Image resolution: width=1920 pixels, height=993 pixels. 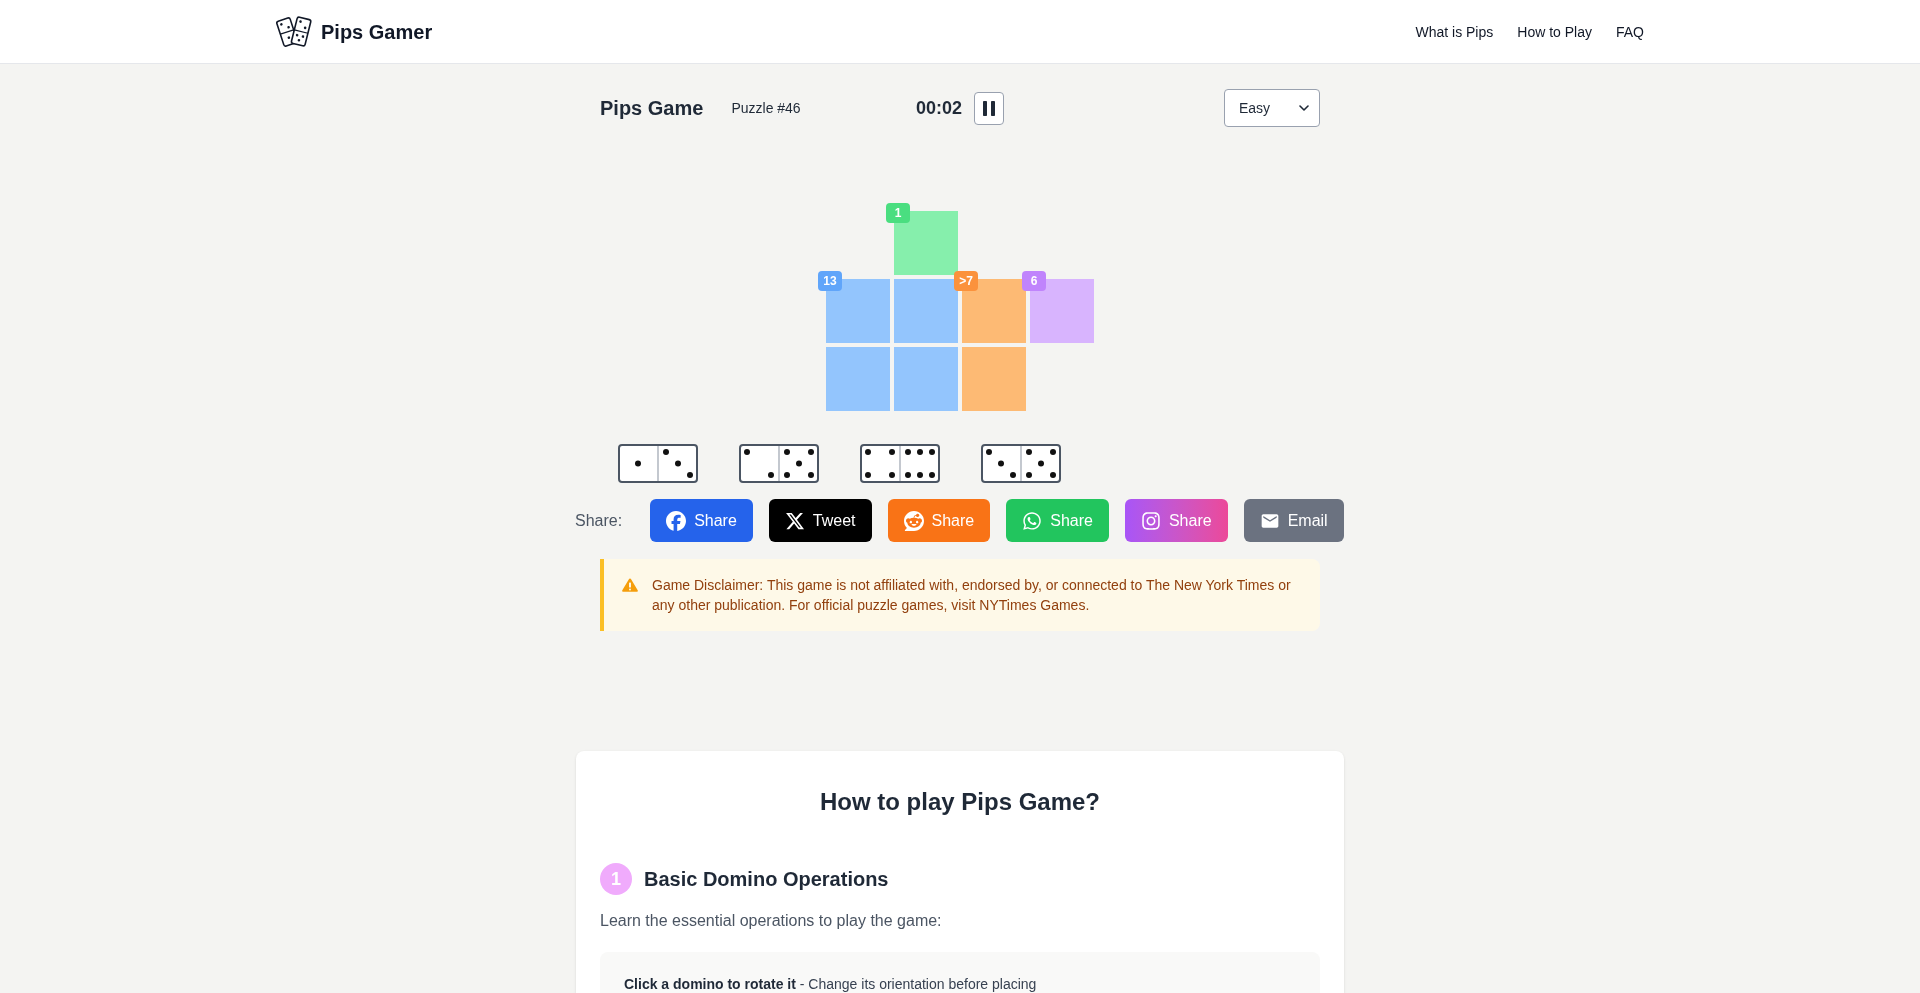 What do you see at coordinates (1150, 520) in the screenshot?
I see `instagram-icon` at bounding box center [1150, 520].